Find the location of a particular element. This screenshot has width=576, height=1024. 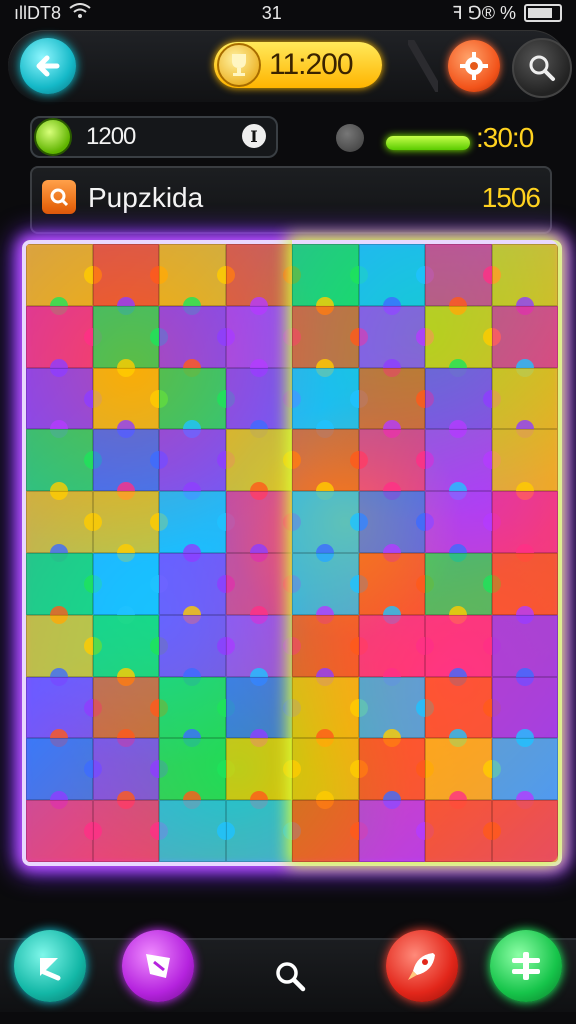

arrow-left-icon is located at coordinates (48, 66).